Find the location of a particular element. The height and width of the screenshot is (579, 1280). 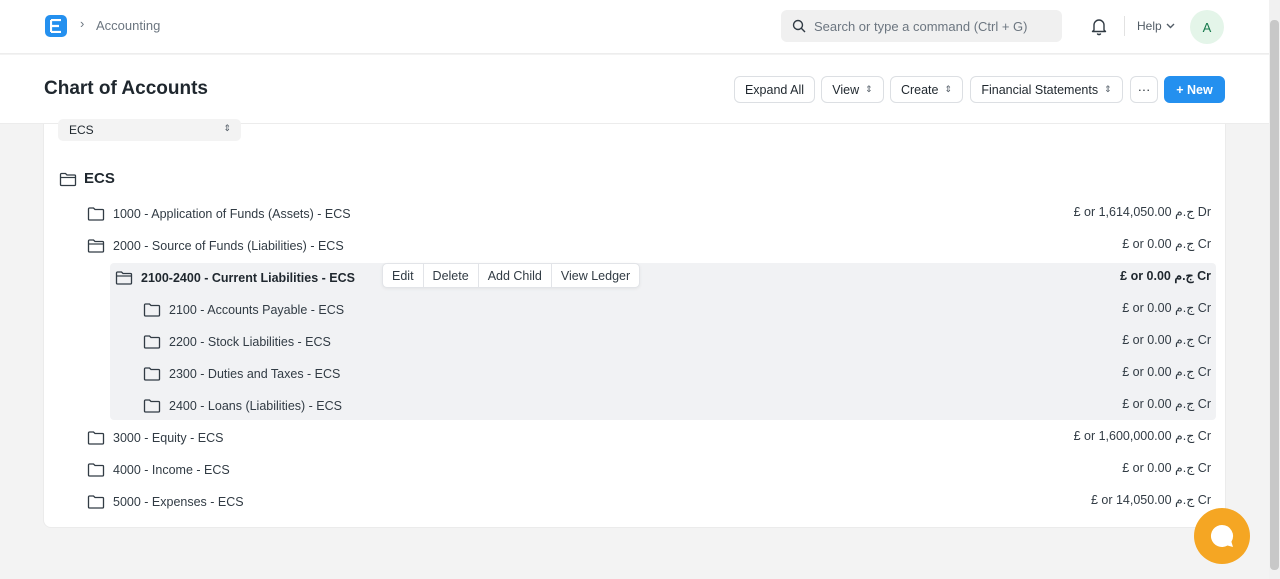

view-dropdown-button: View ⇕ is located at coordinates (852, 89).